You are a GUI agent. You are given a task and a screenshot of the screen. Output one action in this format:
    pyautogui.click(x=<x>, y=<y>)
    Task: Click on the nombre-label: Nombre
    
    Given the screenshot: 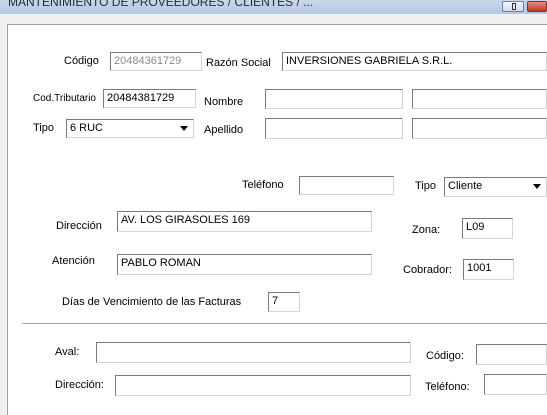 What is the action you would take?
    pyautogui.click(x=224, y=102)
    